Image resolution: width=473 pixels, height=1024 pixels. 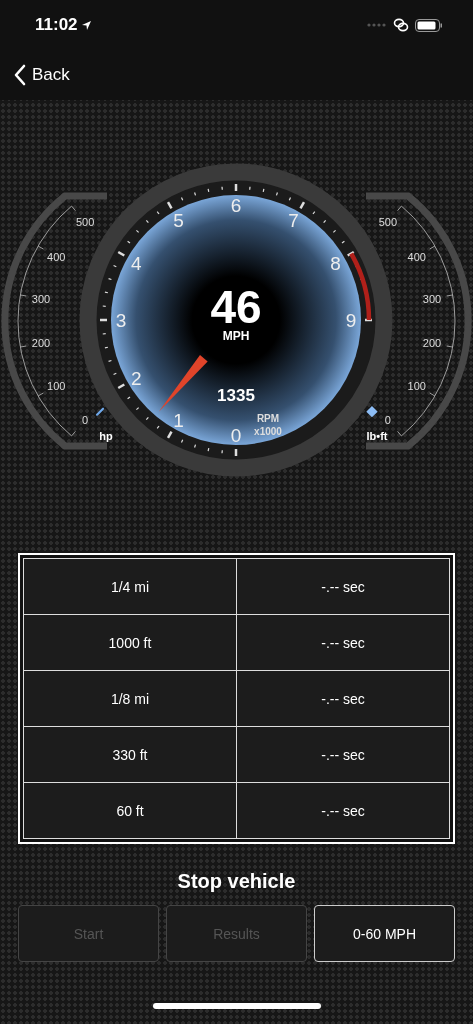 What do you see at coordinates (293, 221) in the screenshot?
I see `dial-number: 7` at bounding box center [293, 221].